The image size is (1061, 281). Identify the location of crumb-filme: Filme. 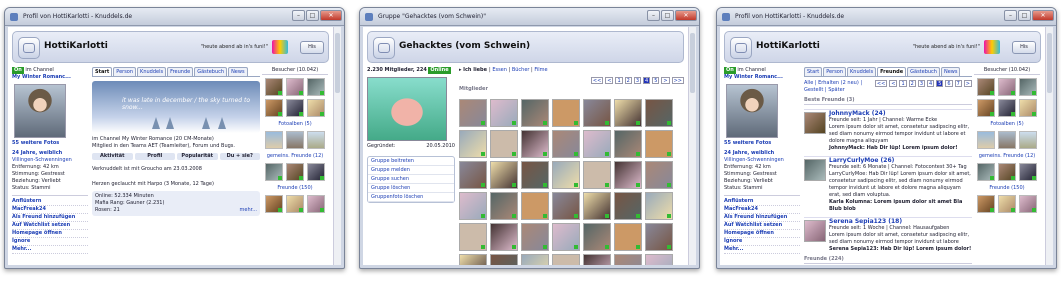
(540, 70).